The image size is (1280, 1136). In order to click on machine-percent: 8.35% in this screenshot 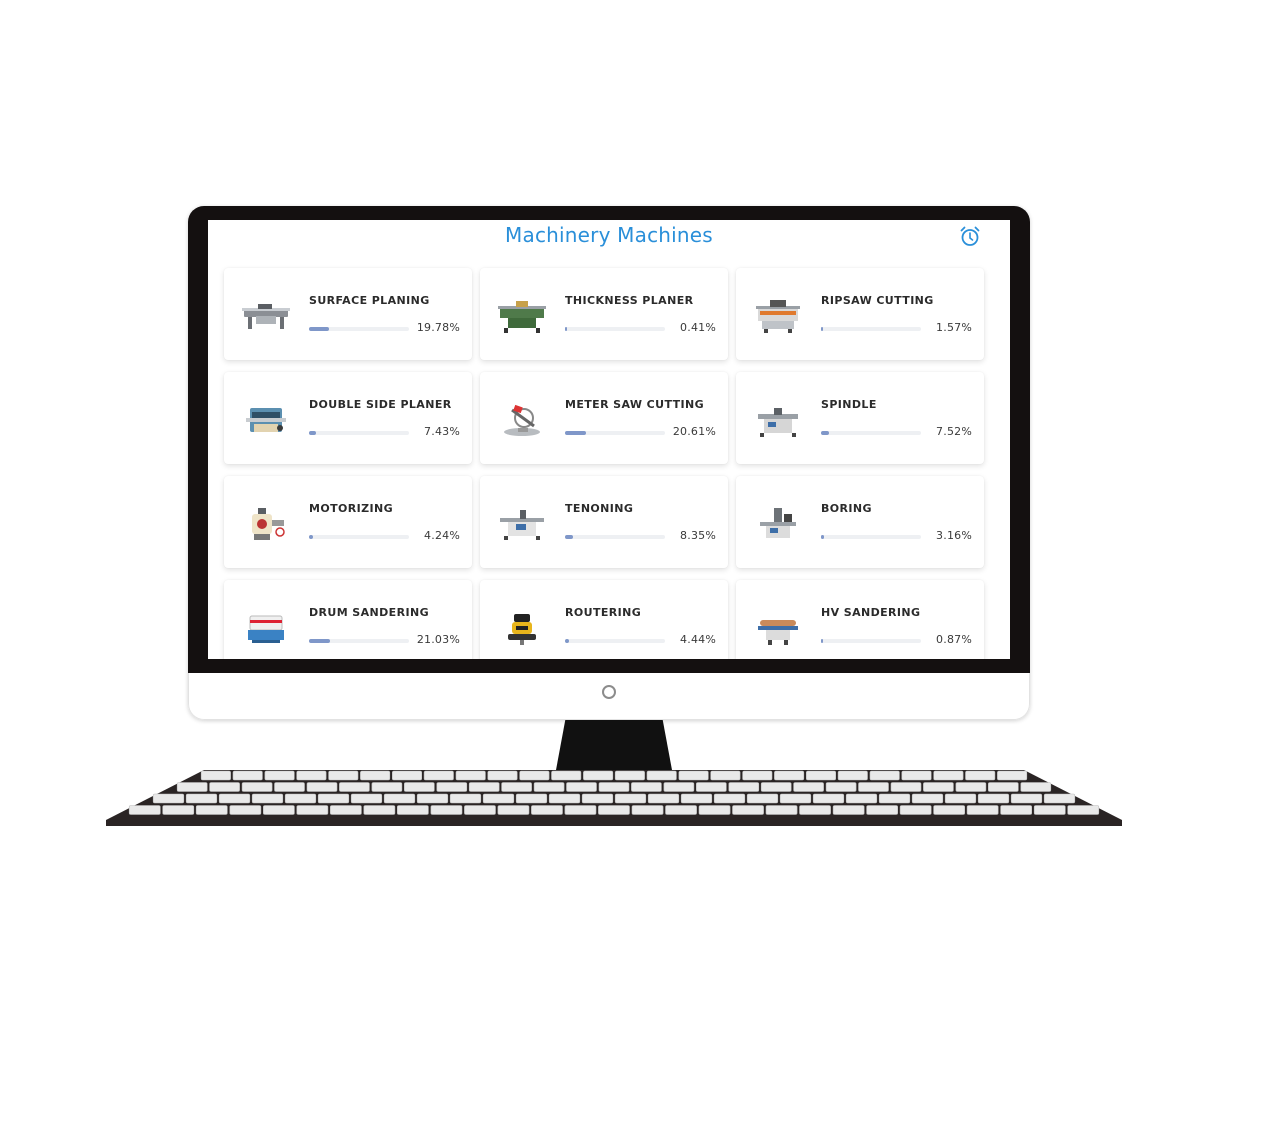, I will do `click(698, 535)`.